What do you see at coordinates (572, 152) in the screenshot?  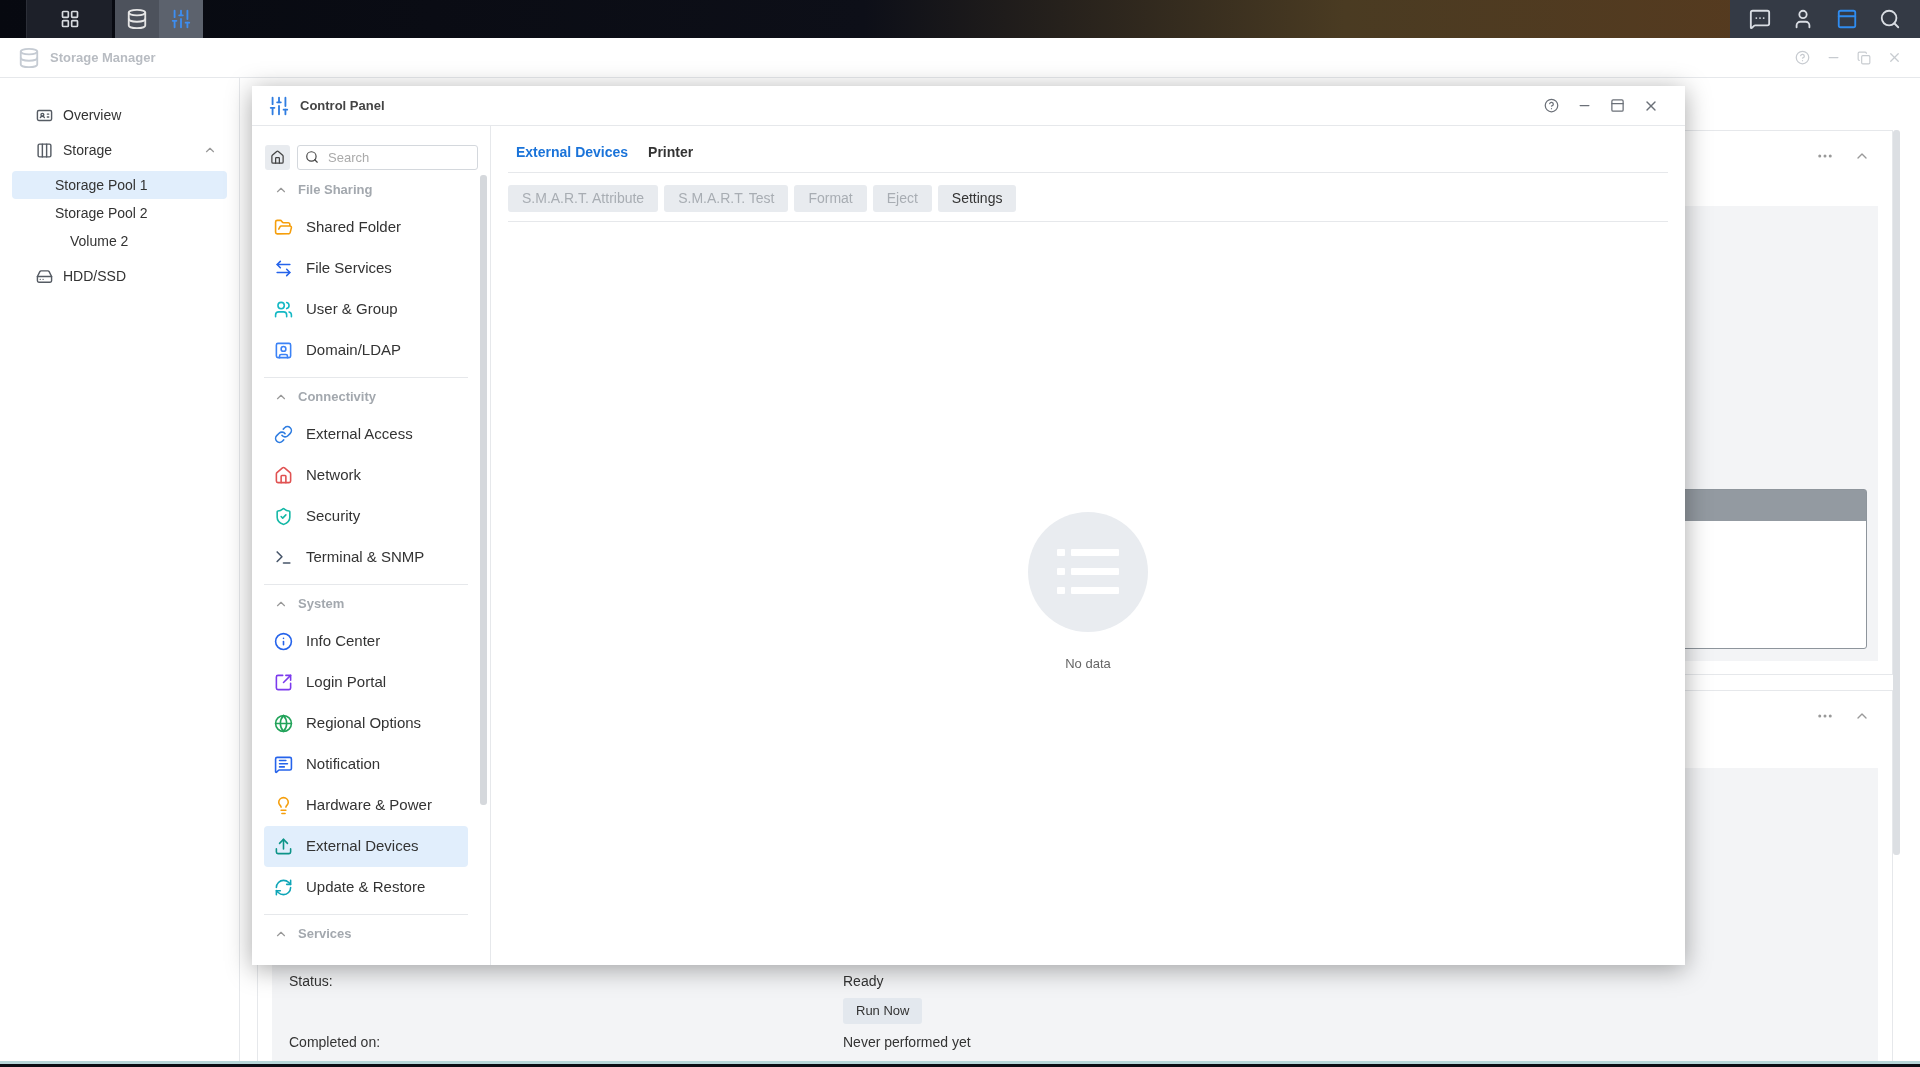 I see `tab: External Devices` at bounding box center [572, 152].